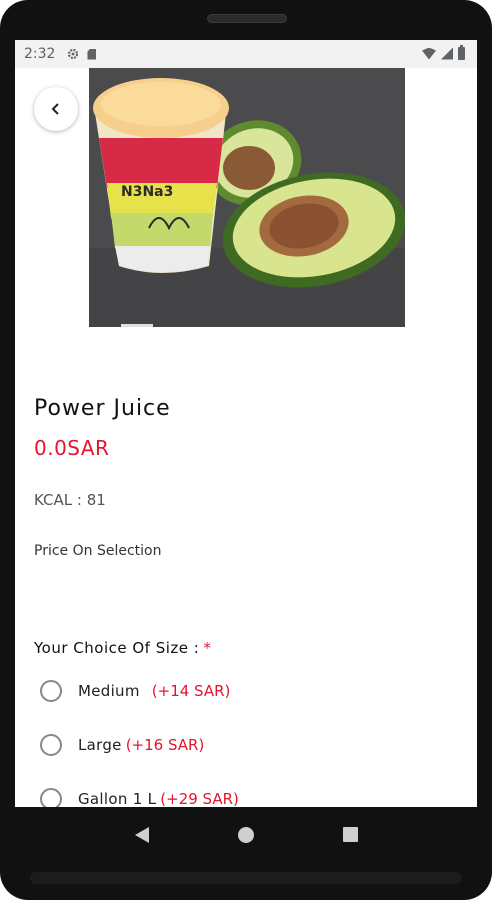  I want to click on size-choice-label: Your Choice Of Size :, so click(117, 648).